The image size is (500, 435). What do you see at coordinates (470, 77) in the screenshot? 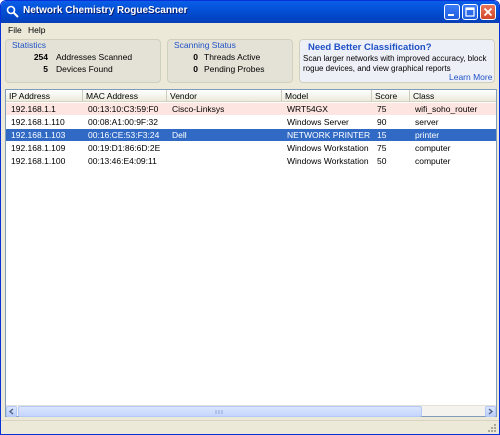
I see `learn-more-link: Learn More` at bounding box center [470, 77].